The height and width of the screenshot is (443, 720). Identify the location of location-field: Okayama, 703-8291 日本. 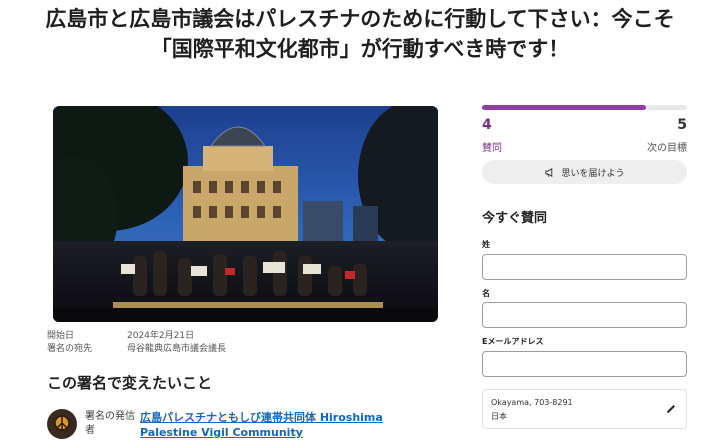
(584, 409).